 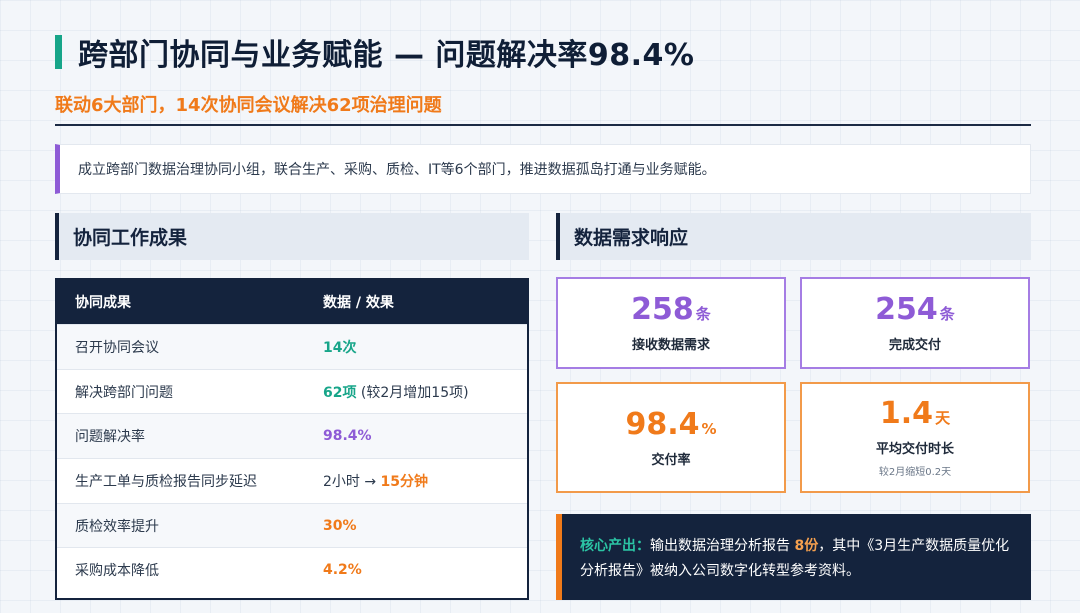 I want to click on stat-card-delivery-rate: 98.4% 交付率, so click(x=671, y=437).